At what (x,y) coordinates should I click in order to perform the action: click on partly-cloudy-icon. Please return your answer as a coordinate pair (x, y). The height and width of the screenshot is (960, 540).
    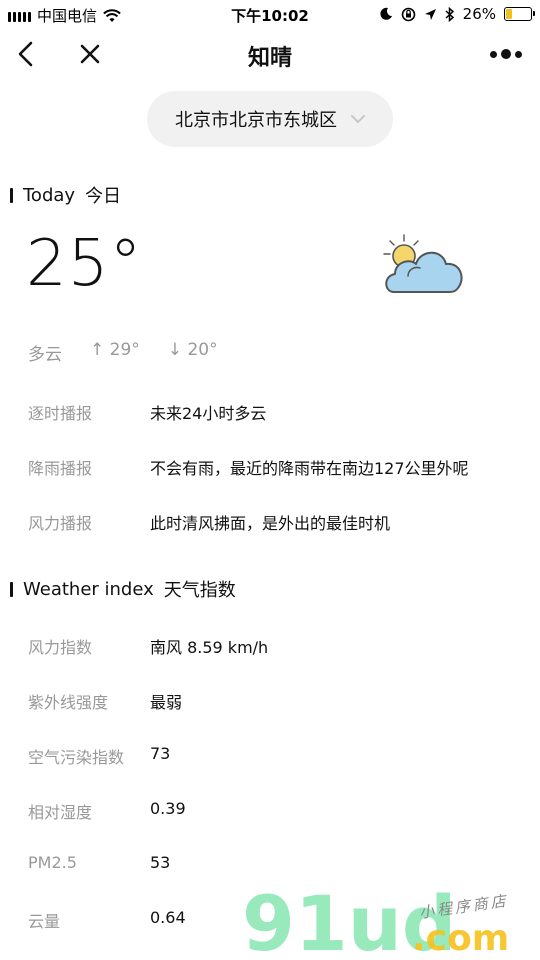
    Looking at the image, I should click on (423, 263).